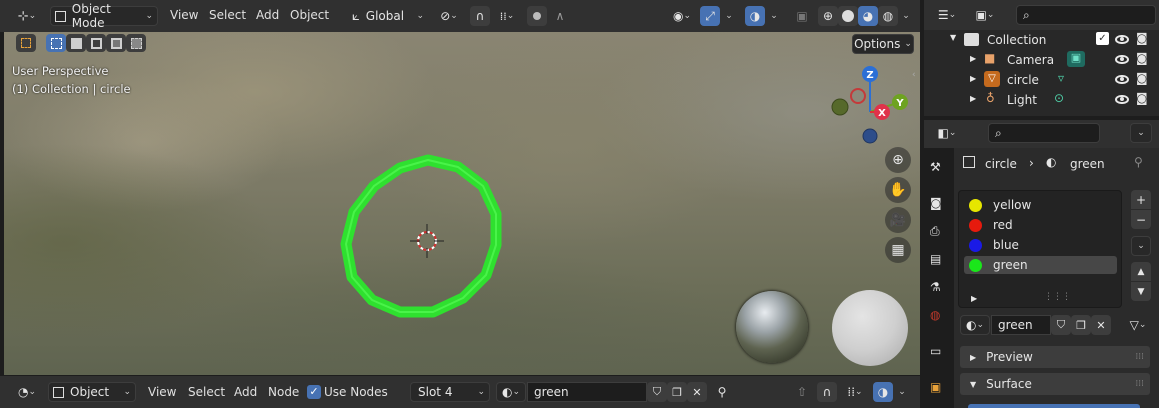 The image size is (1159, 408). What do you see at coordinates (883, 44) in the screenshot?
I see `options-dropdown: Options ⌄` at bounding box center [883, 44].